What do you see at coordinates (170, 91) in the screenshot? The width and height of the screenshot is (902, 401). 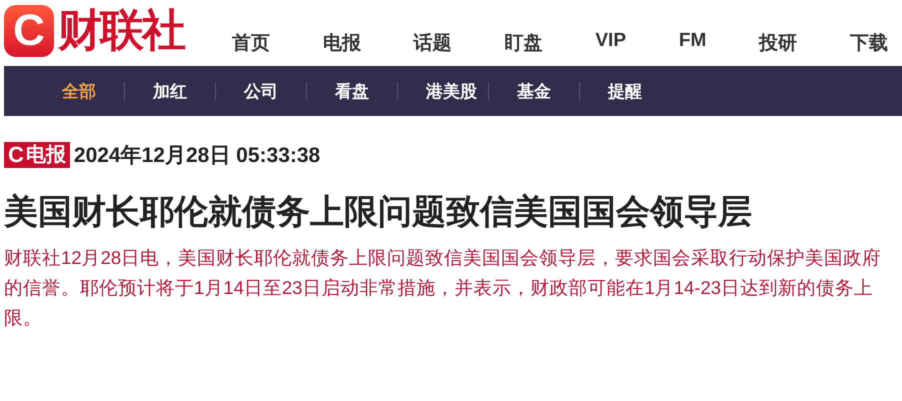 I see `category-tab: 加红` at bounding box center [170, 91].